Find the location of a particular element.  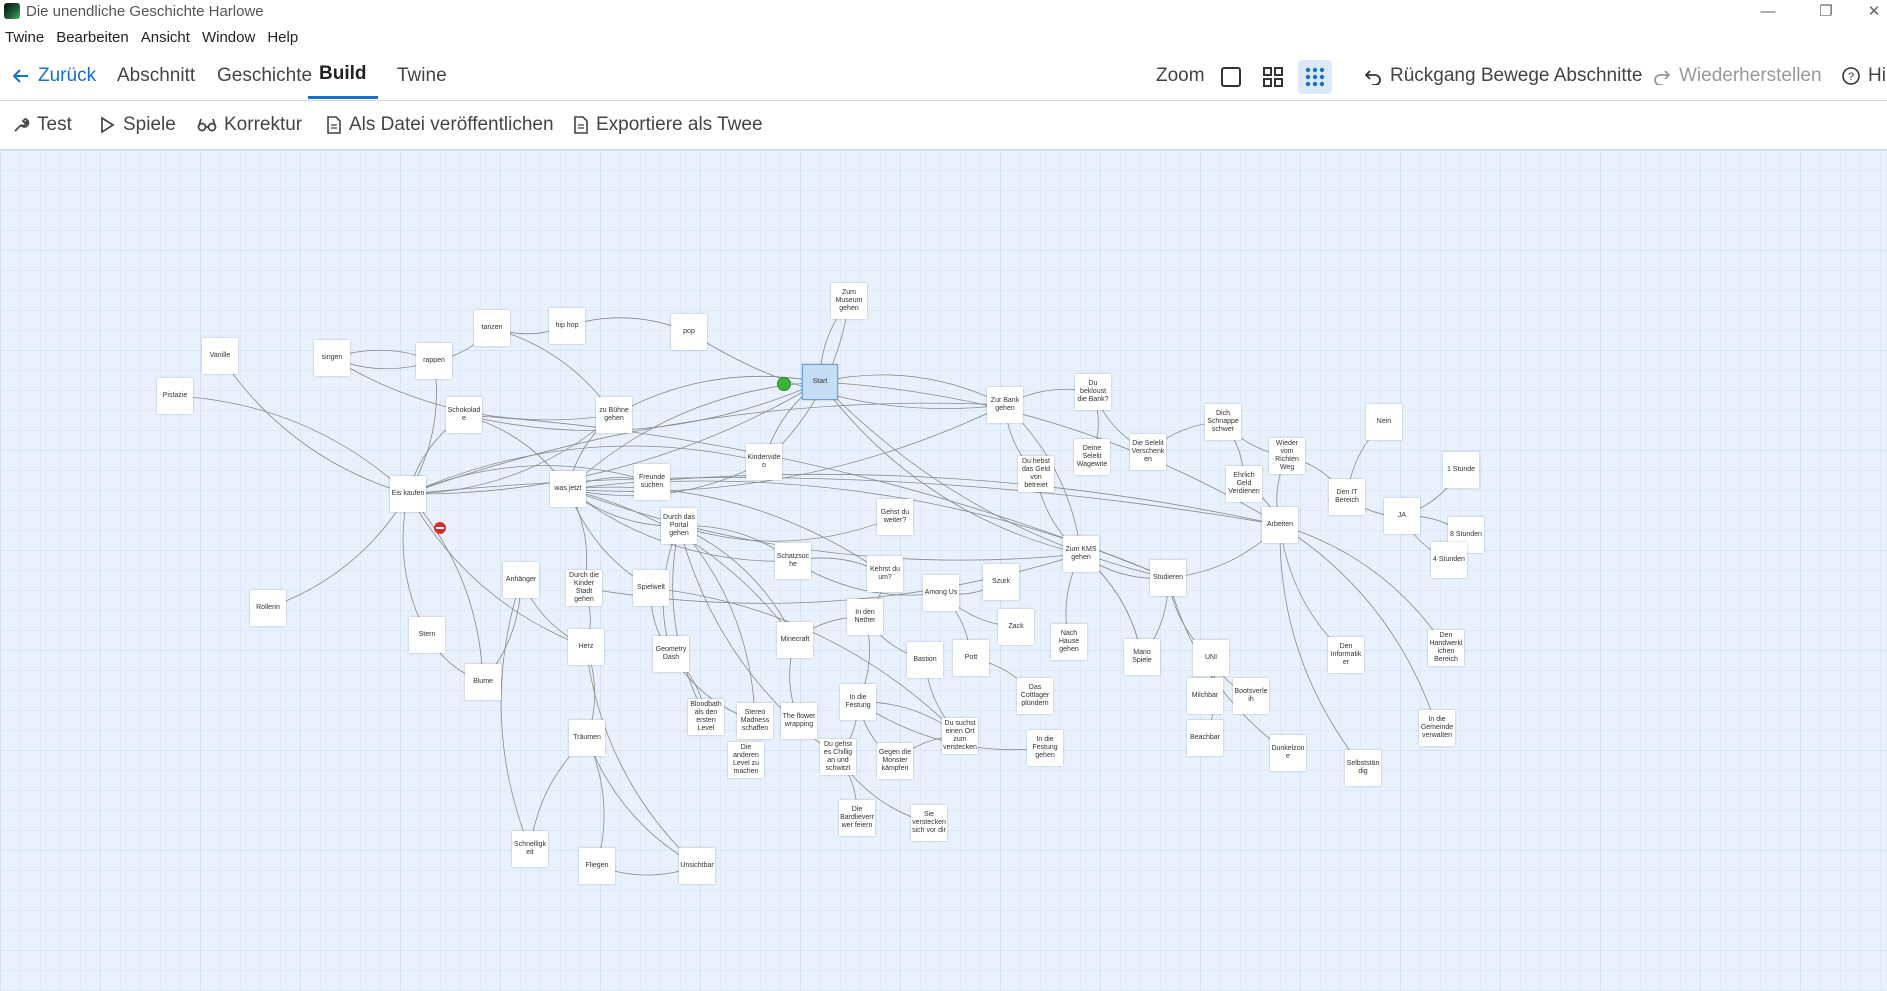

passage-card: Stern is located at coordinates (427, 635).